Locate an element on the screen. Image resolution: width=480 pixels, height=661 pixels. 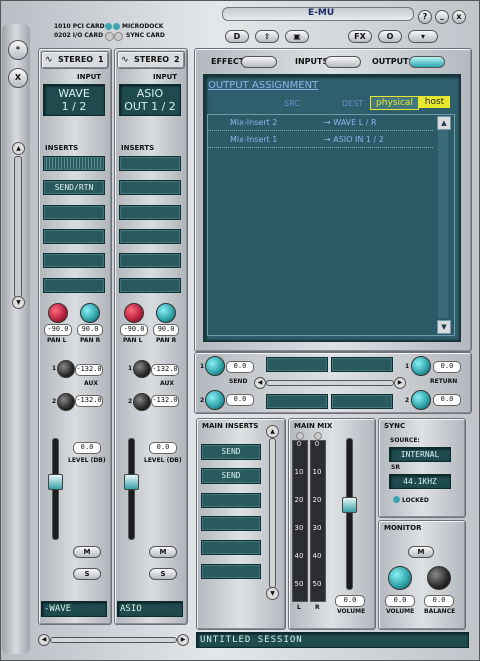
main-inserts-scroll-down: ▼ is located at coordinates (272, 593).